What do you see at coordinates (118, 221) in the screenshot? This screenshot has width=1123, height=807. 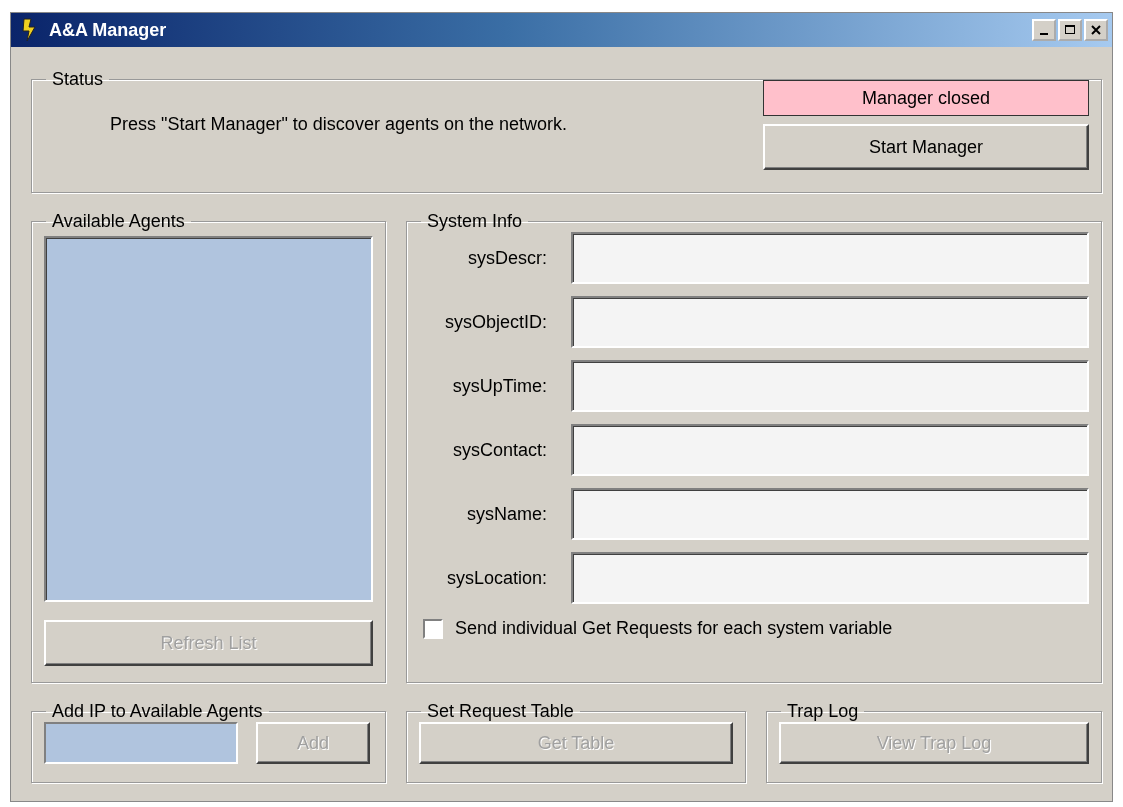 I see `group-label: Available Agents` at bounding box center [118, 221].